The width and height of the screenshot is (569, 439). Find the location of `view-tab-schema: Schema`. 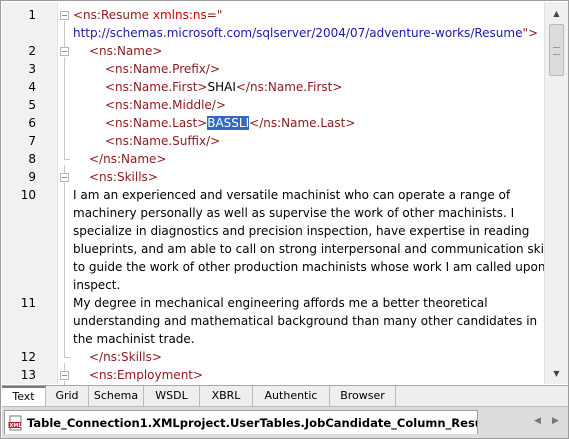

view-tab-schema: Schema is located at coordinates (116, 396).